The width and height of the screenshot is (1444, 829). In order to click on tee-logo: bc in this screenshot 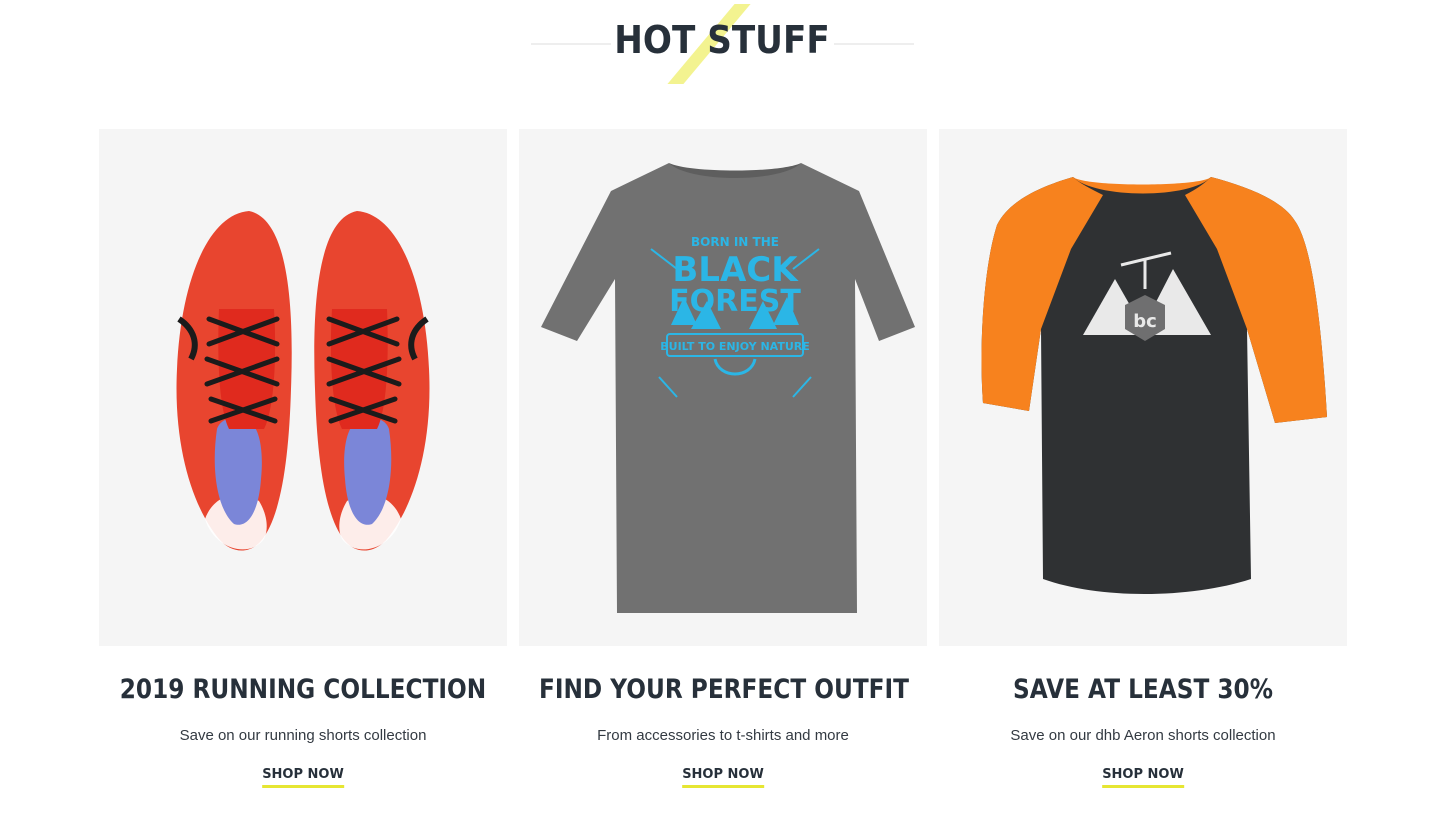, I will do `click(1145, 321)`.